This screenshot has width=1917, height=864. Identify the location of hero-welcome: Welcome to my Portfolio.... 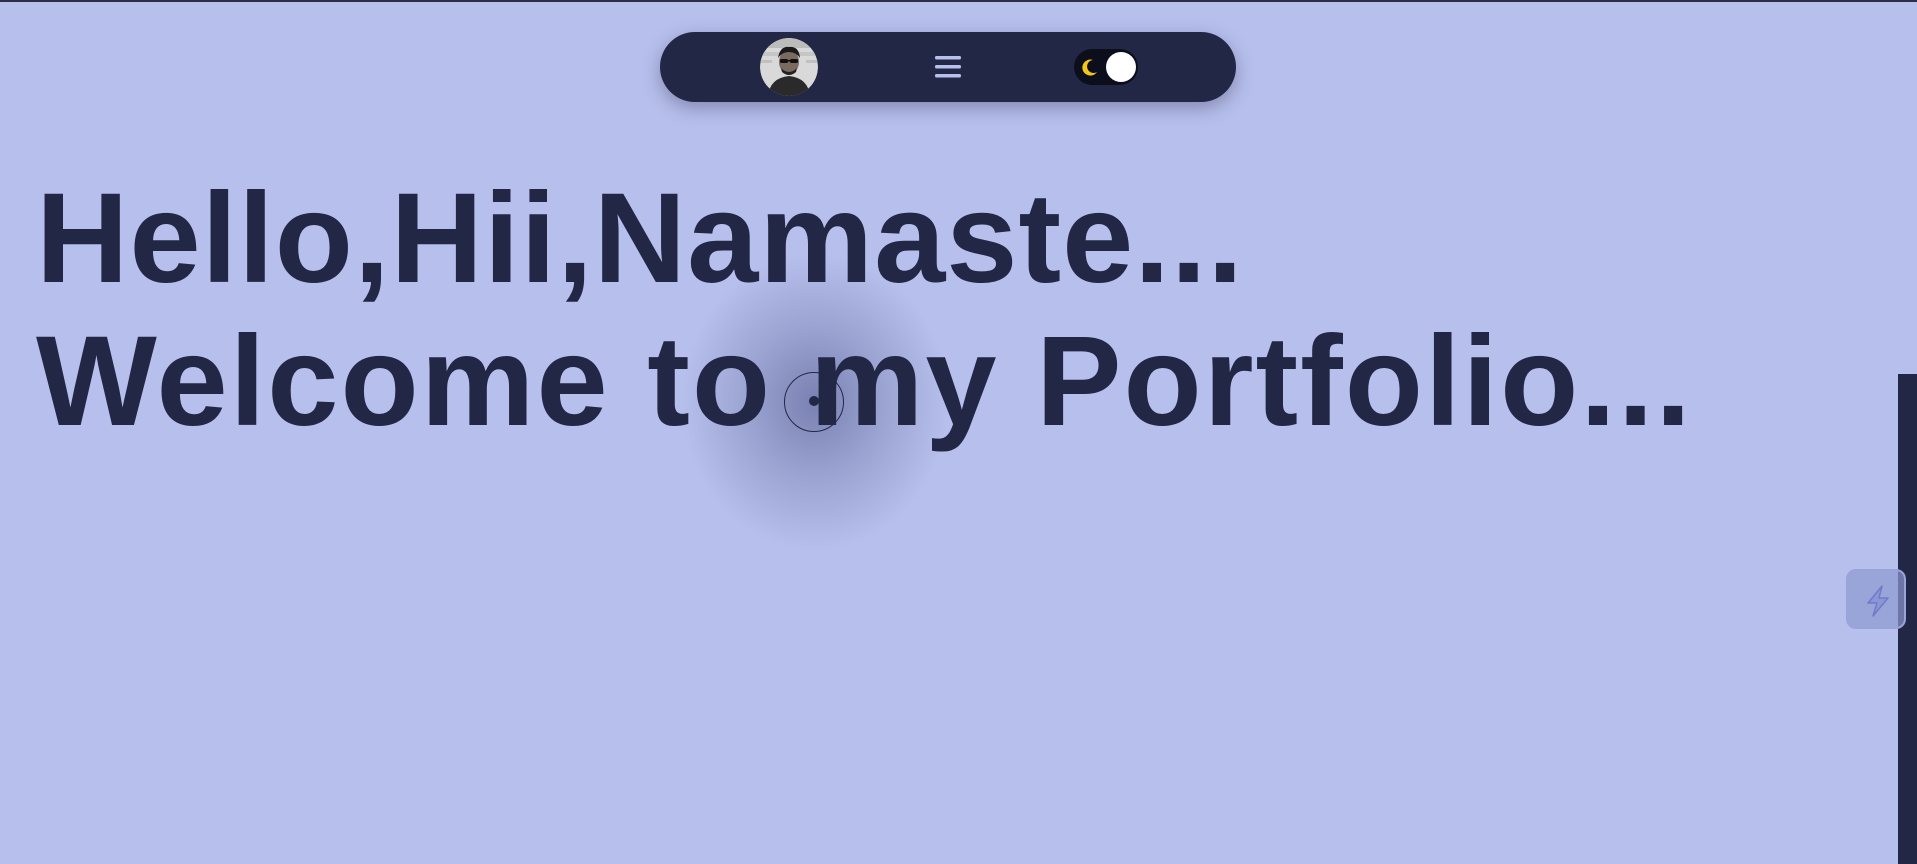
(864, 381).